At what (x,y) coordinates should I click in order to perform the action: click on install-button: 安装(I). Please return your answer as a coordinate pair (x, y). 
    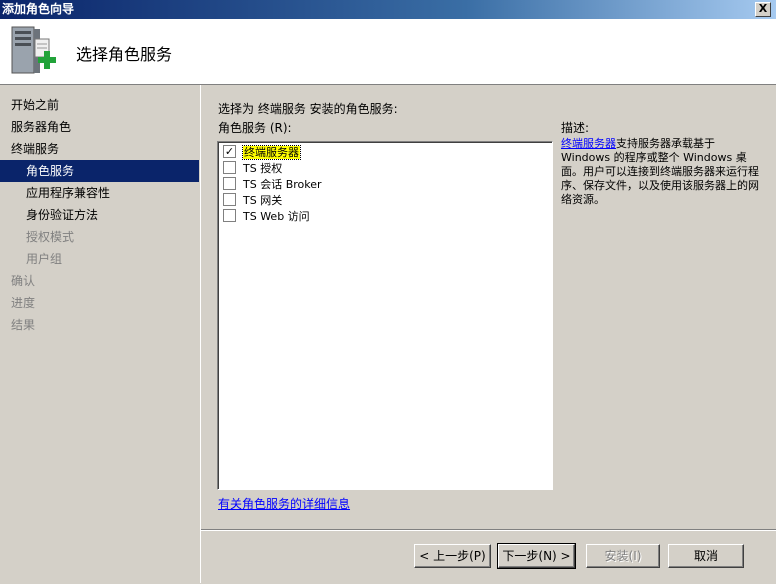
    Looking at the image, I should click on (623, 556).